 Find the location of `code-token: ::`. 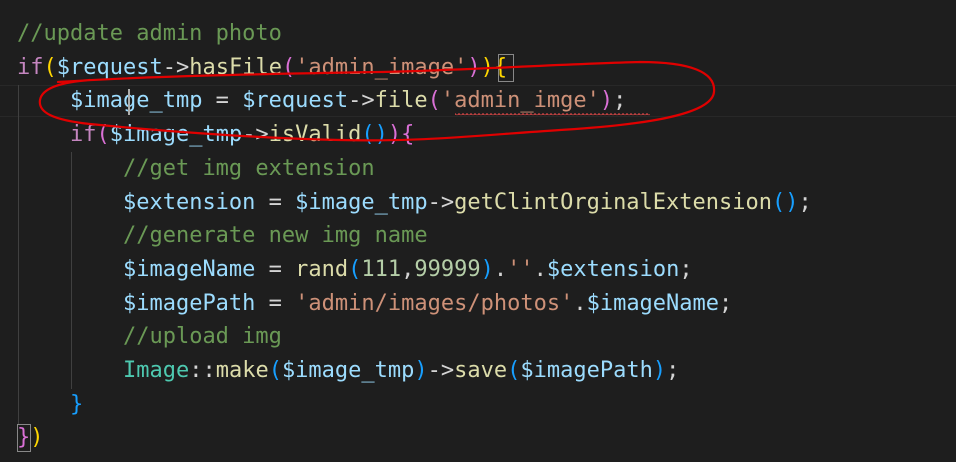

code-token: :: is located at coordinates (202, 370).